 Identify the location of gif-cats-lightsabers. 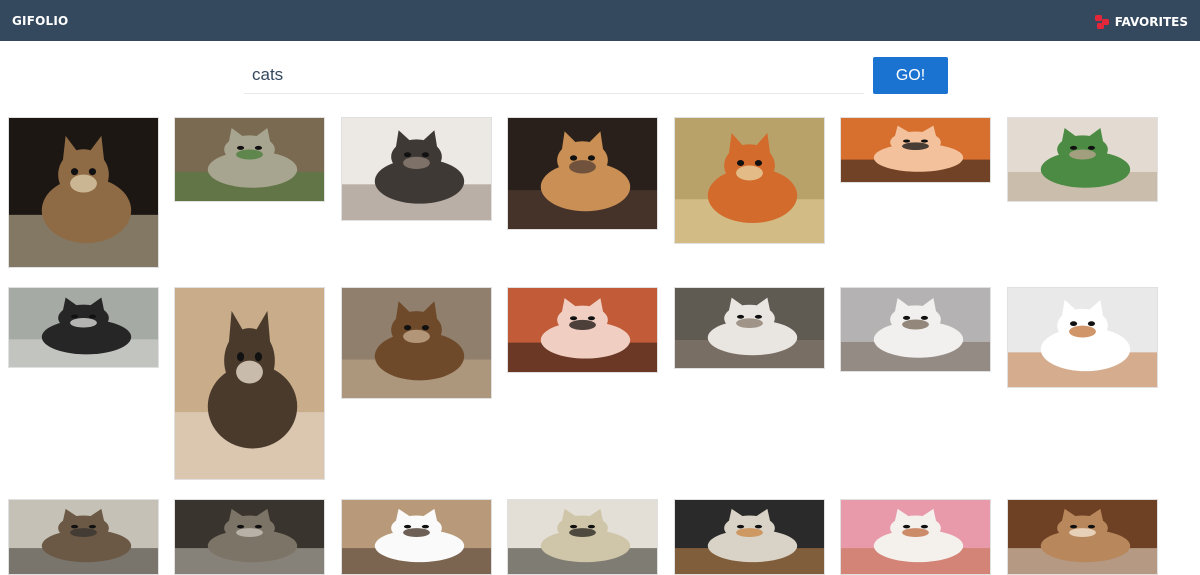
(249, 159).